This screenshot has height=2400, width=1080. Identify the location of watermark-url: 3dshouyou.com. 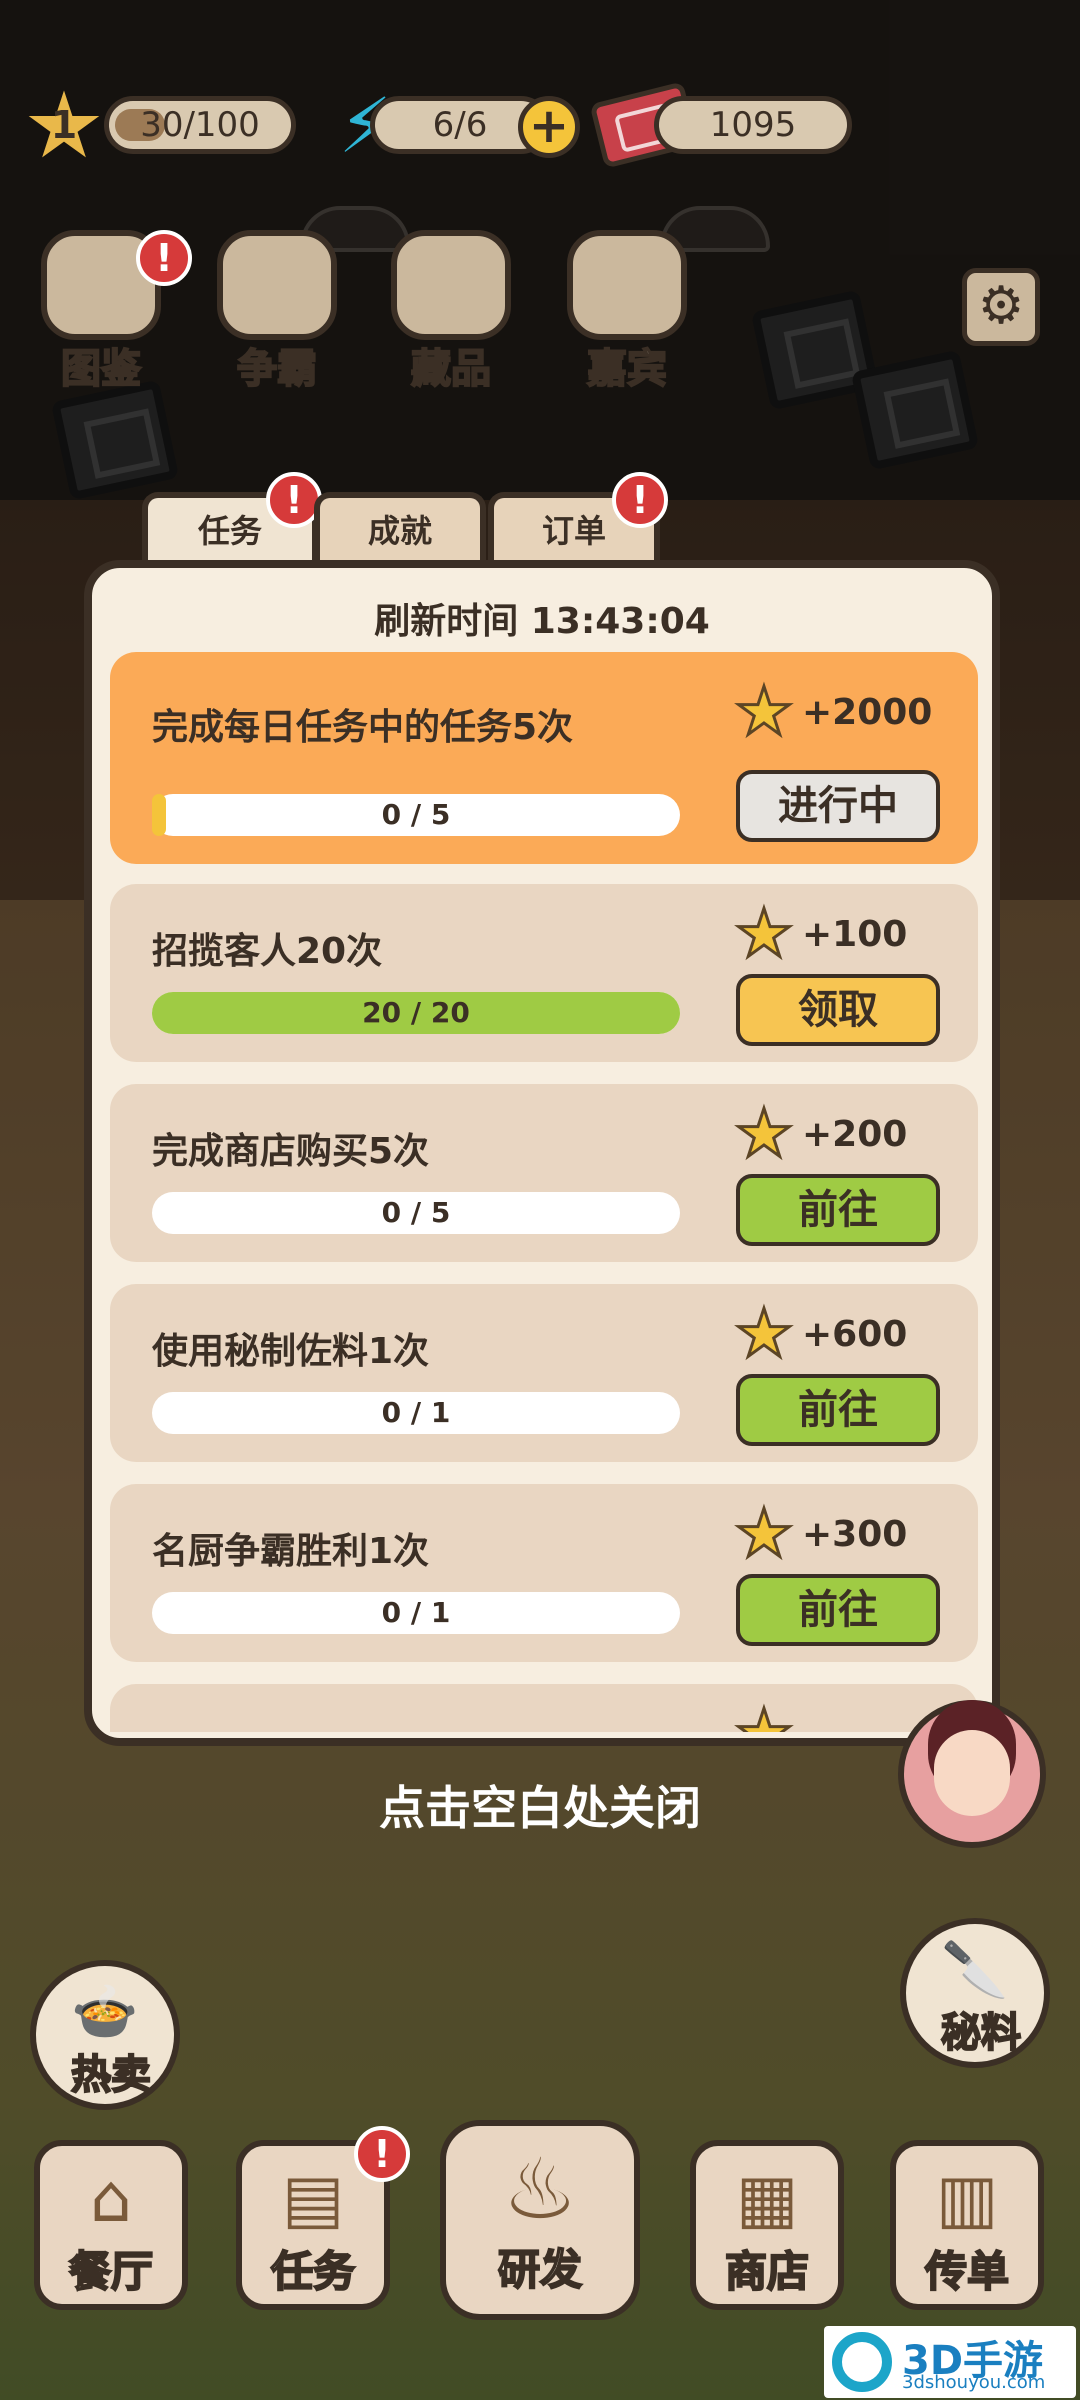
(974, 2382).